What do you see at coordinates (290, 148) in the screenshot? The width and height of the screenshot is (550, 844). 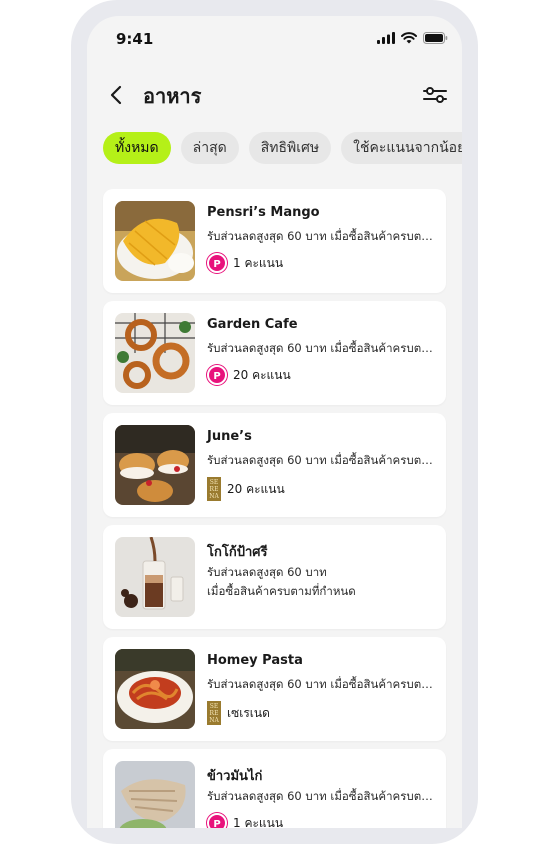 I see `chip-privileges: สิทธิพิเศษ` at bounding box center [290, 148].